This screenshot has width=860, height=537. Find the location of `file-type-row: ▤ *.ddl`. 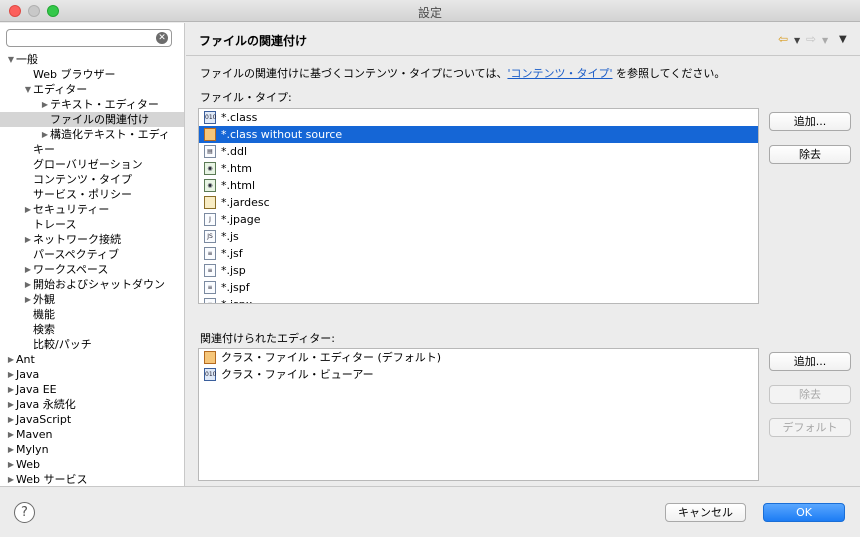

file-type-row: ▤ *.ddl is located at coordinates (478, 151).